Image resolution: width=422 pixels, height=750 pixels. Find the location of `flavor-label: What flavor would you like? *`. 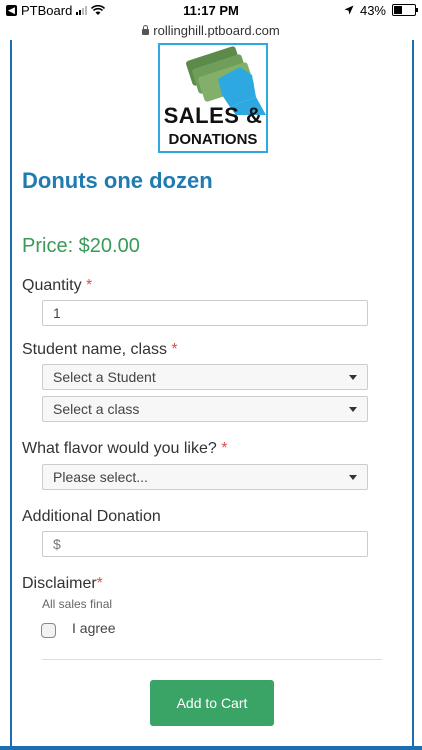

flavor-label: What flavor would you like? * is located at coordinates (124, 449).